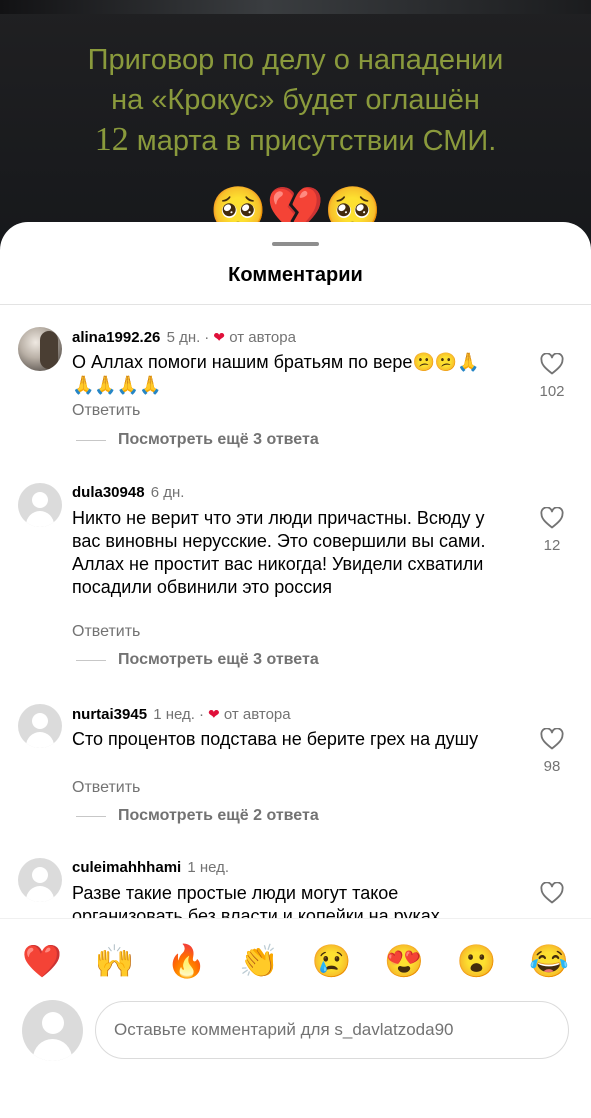 The image size is (591, 1118). What do you see at coordinates (477, 961) in the screenshot?
I see `emoji-surprised: 😮` at bounding box center [477, 961].